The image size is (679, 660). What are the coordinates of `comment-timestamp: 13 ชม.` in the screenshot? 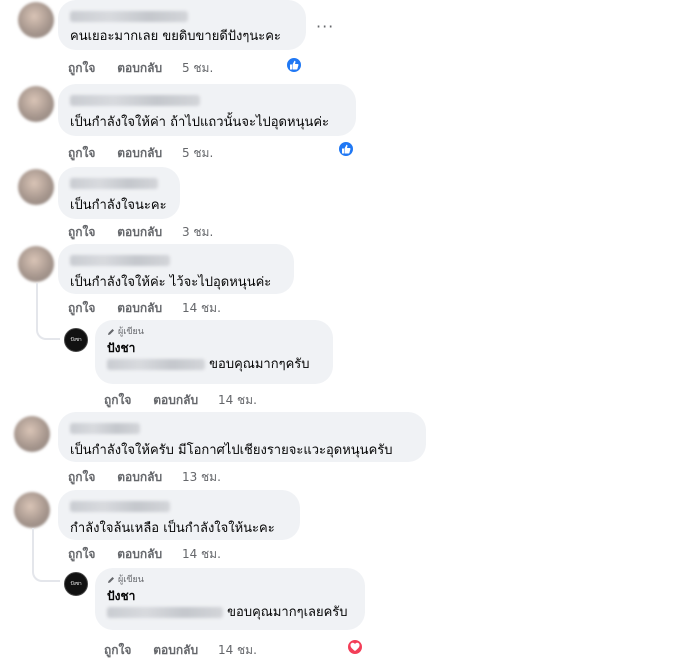 It's located at (201, 477).